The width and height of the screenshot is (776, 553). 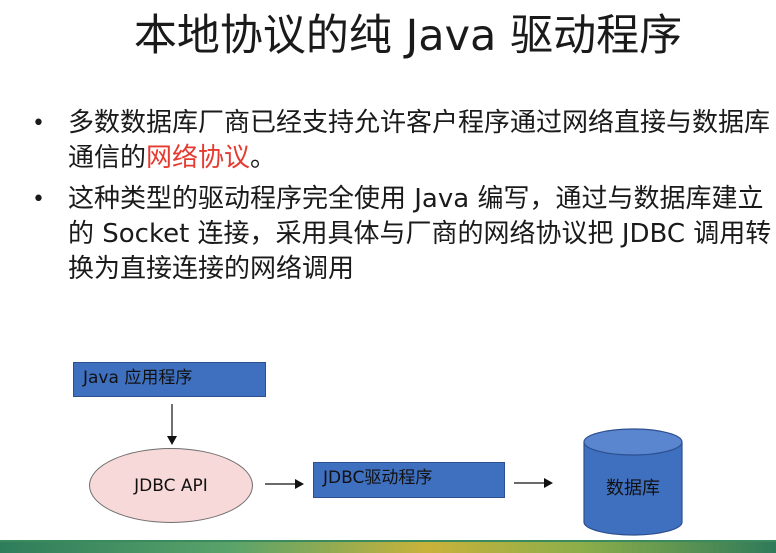 I want to click on java-app-box: Java 应用程序, so click(x=169, y=379).